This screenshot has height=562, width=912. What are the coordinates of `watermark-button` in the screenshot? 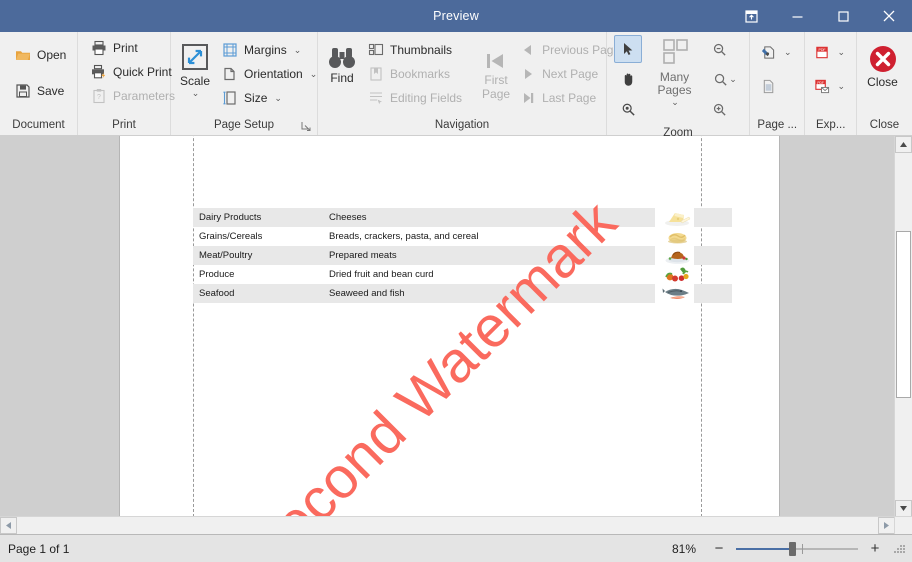 It's located at (777, 86).